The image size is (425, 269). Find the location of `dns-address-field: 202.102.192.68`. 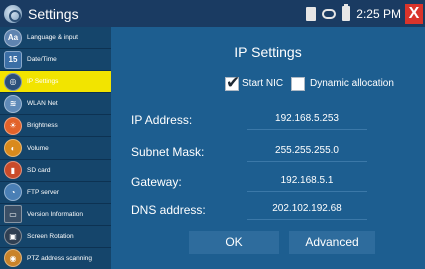

dns-address-field: 202.102.192.68 is located at coordinates (307, 208).